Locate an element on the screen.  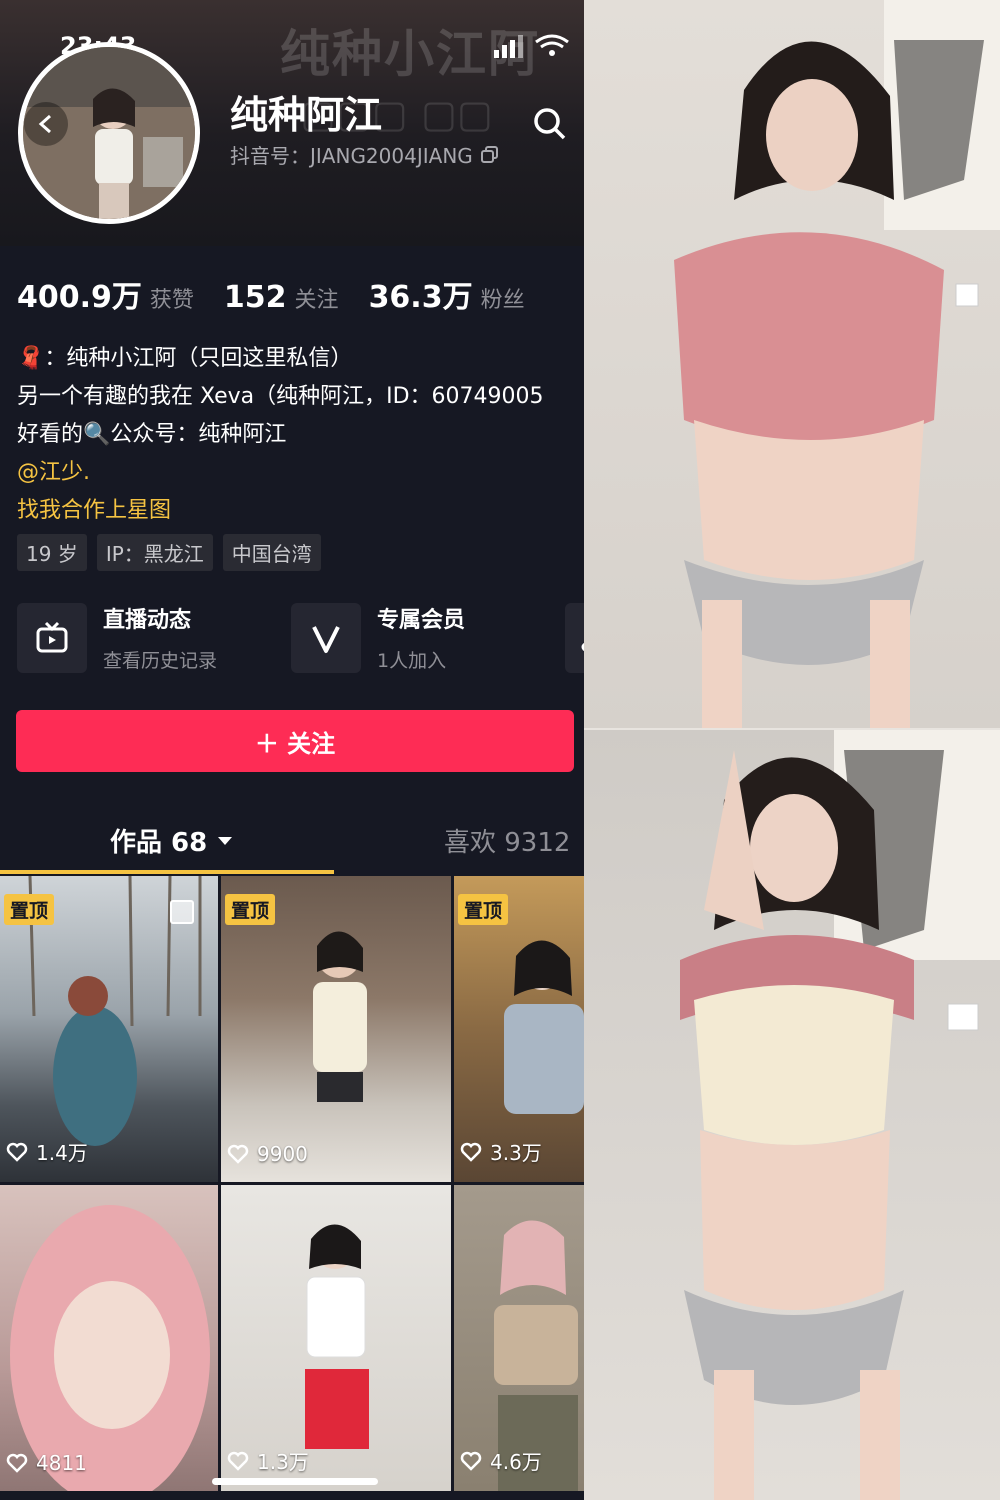
v-icon is located at coordinates (326, 637).